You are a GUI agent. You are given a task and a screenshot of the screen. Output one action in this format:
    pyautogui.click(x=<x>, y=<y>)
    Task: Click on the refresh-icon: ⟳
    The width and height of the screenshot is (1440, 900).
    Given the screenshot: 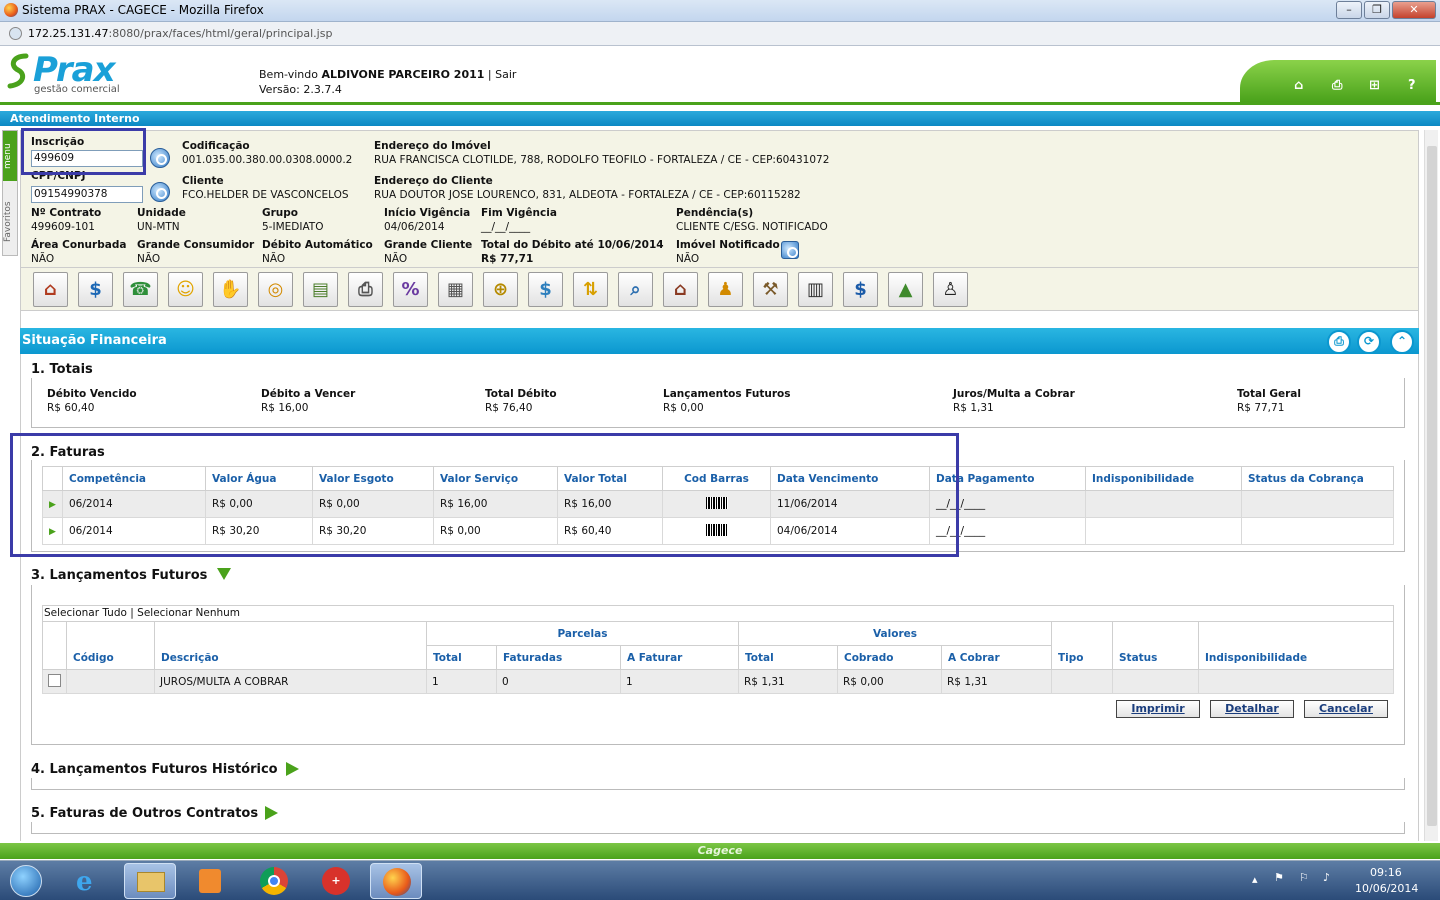 What is the action you would take?
    pyautogui.click(x=1369, y=342)
    